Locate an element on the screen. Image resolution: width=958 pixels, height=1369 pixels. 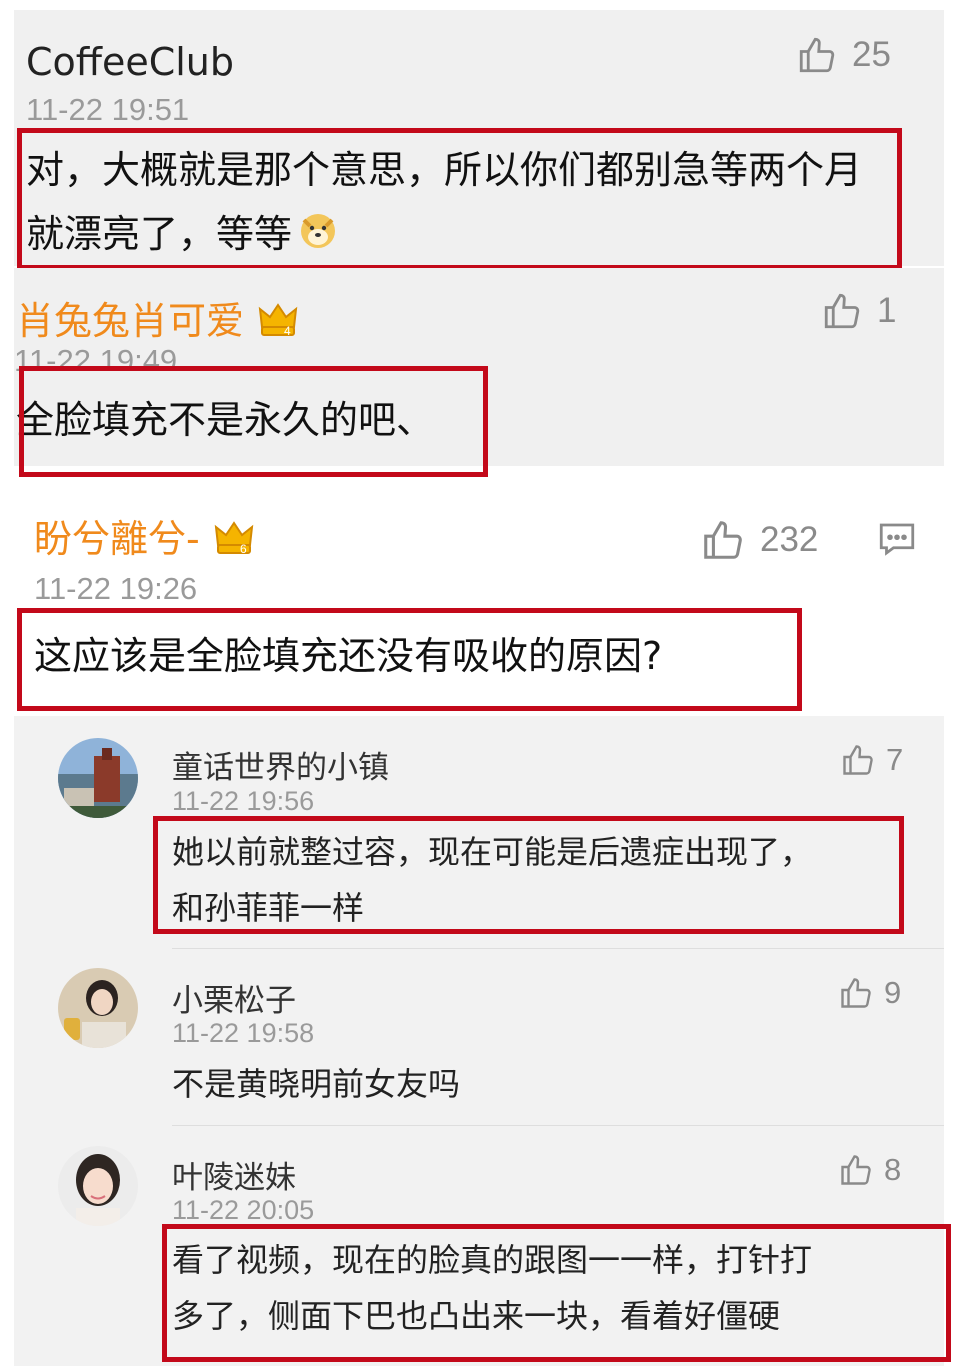
comment-username: 肖兔兔肖可爱 4 is located at coordinates (158, 320).